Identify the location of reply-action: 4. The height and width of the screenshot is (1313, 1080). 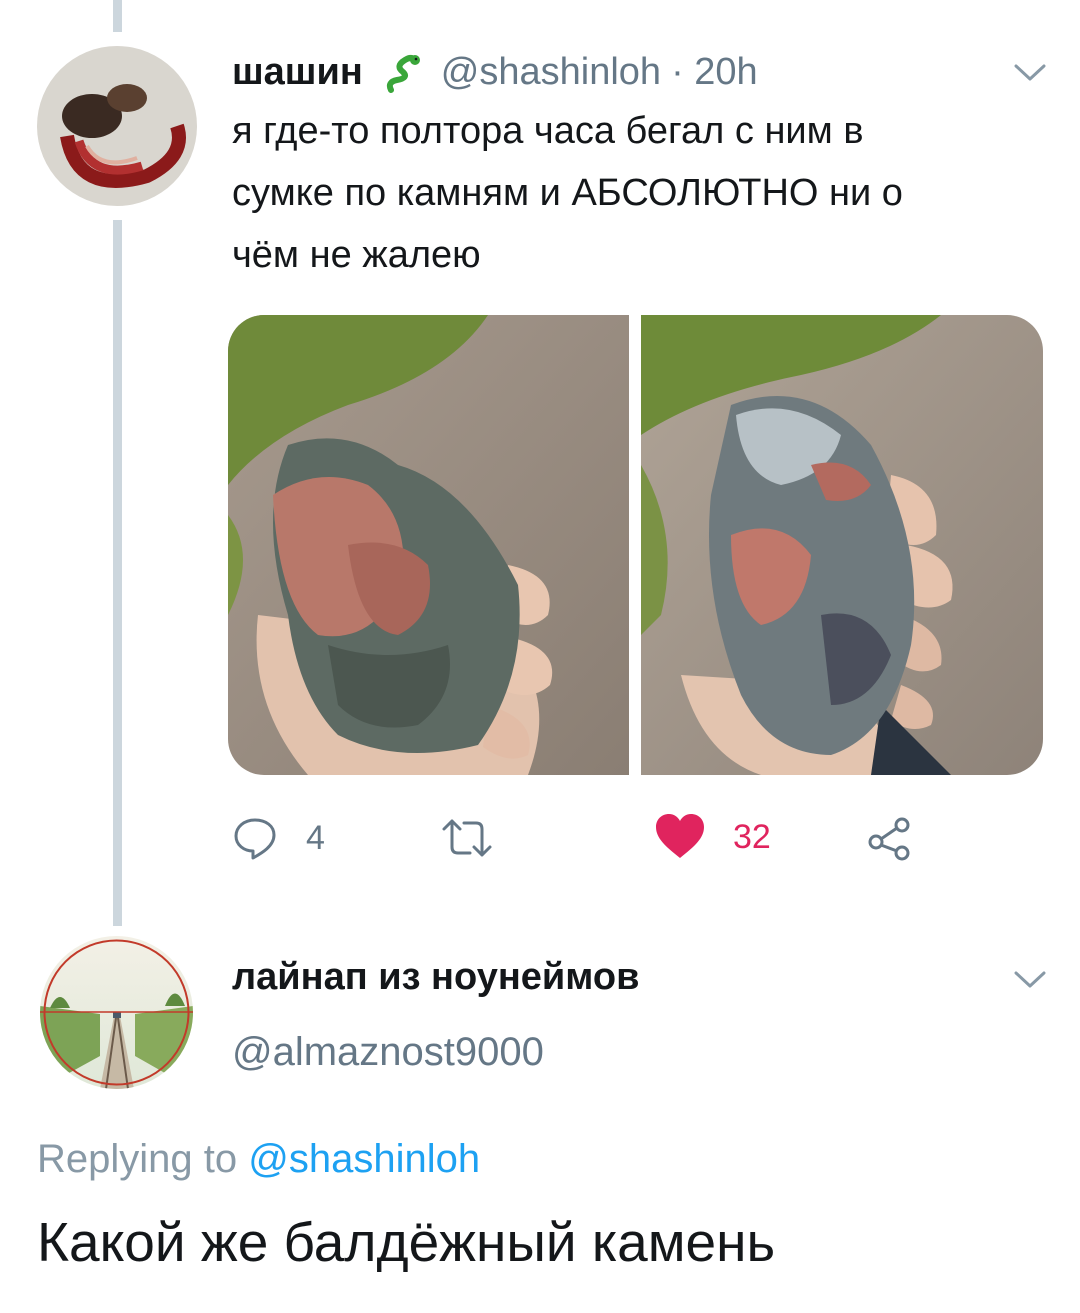
(278, 838).